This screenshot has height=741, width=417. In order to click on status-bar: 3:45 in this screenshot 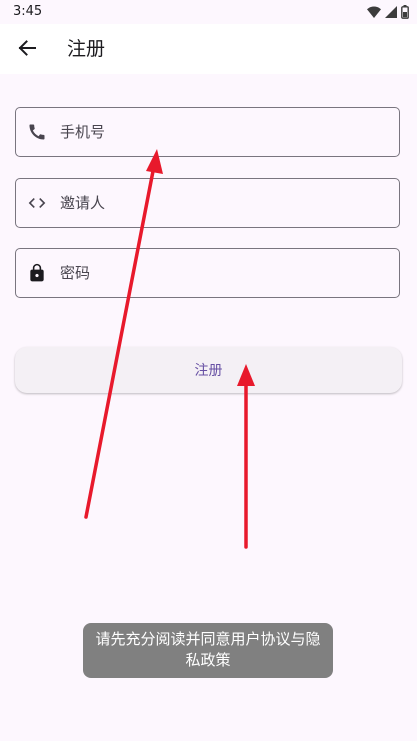, I will do `click(208, 12)`.